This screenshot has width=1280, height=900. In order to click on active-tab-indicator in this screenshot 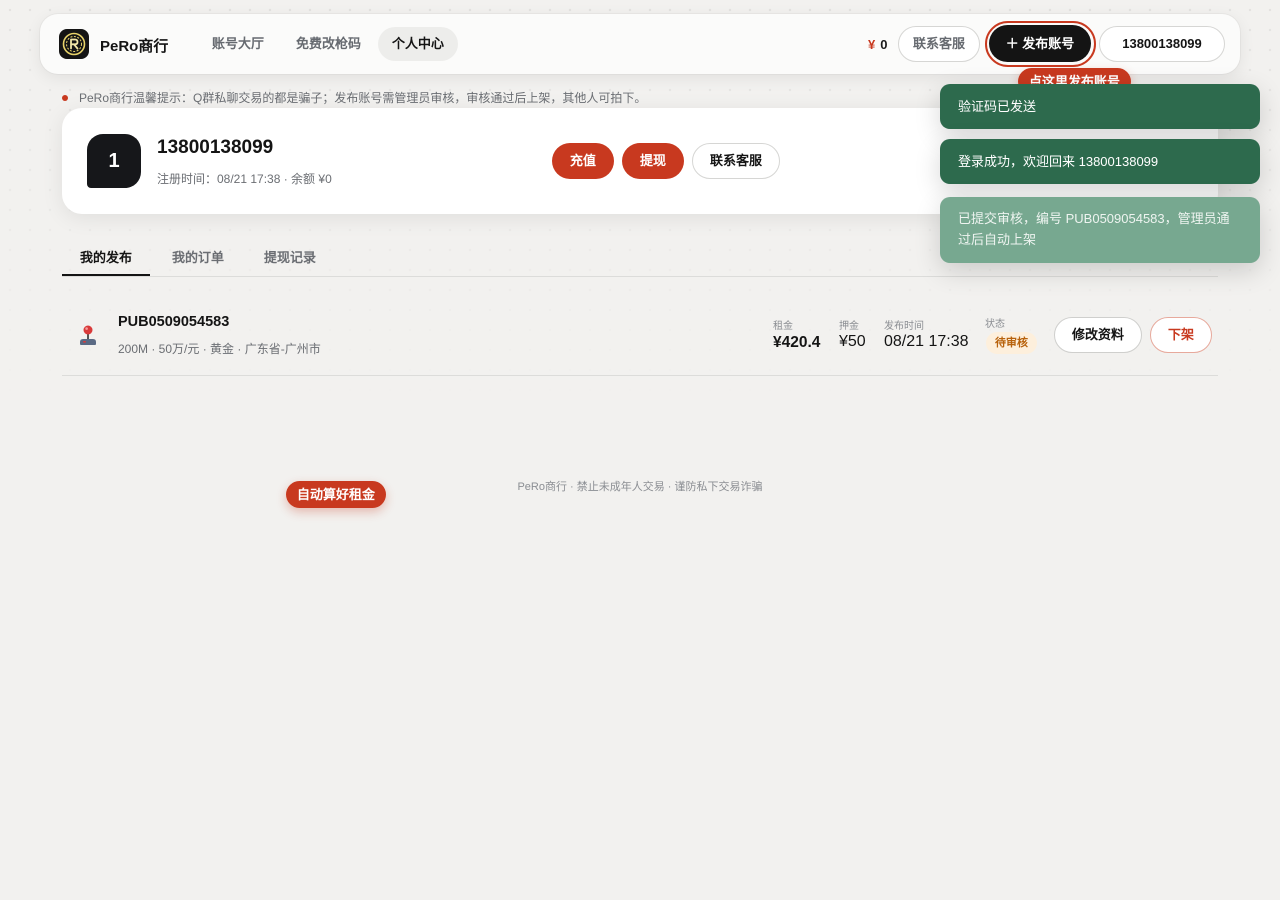, I will do `click(106, 275)`.